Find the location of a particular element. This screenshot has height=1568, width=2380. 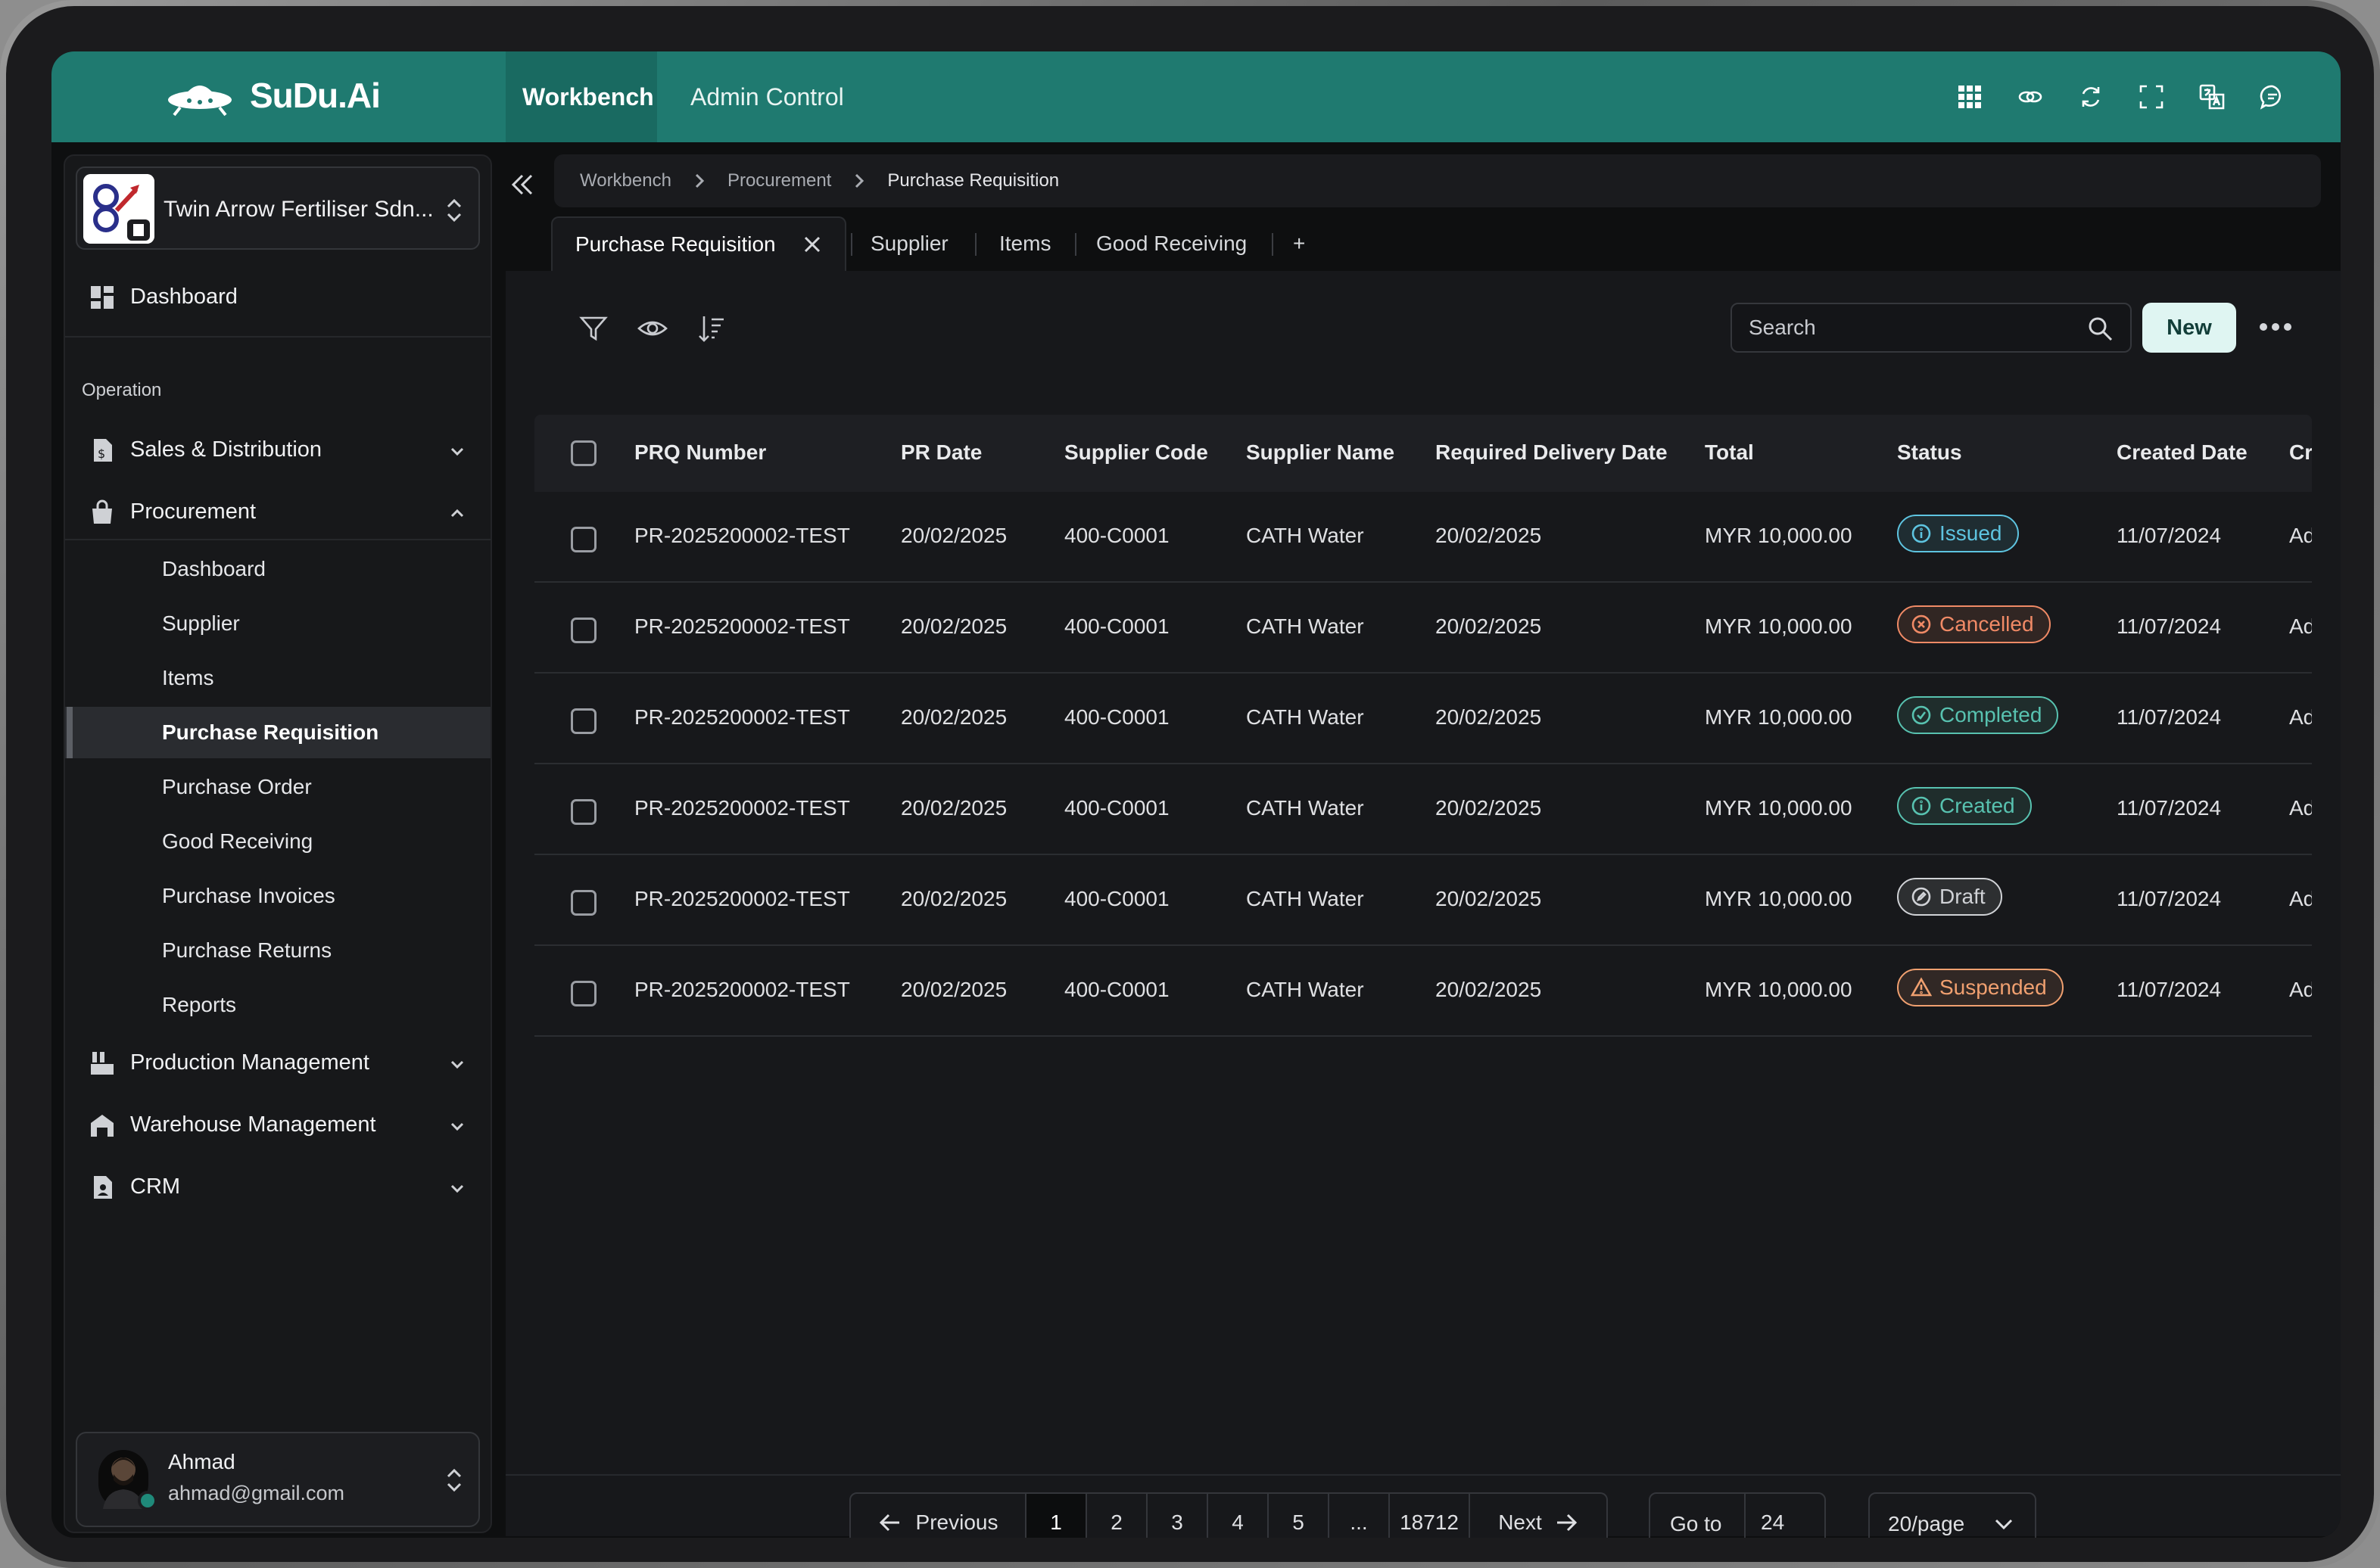

sidebar-item-dashboard: Dashboard is located at coordinates (278, 297).